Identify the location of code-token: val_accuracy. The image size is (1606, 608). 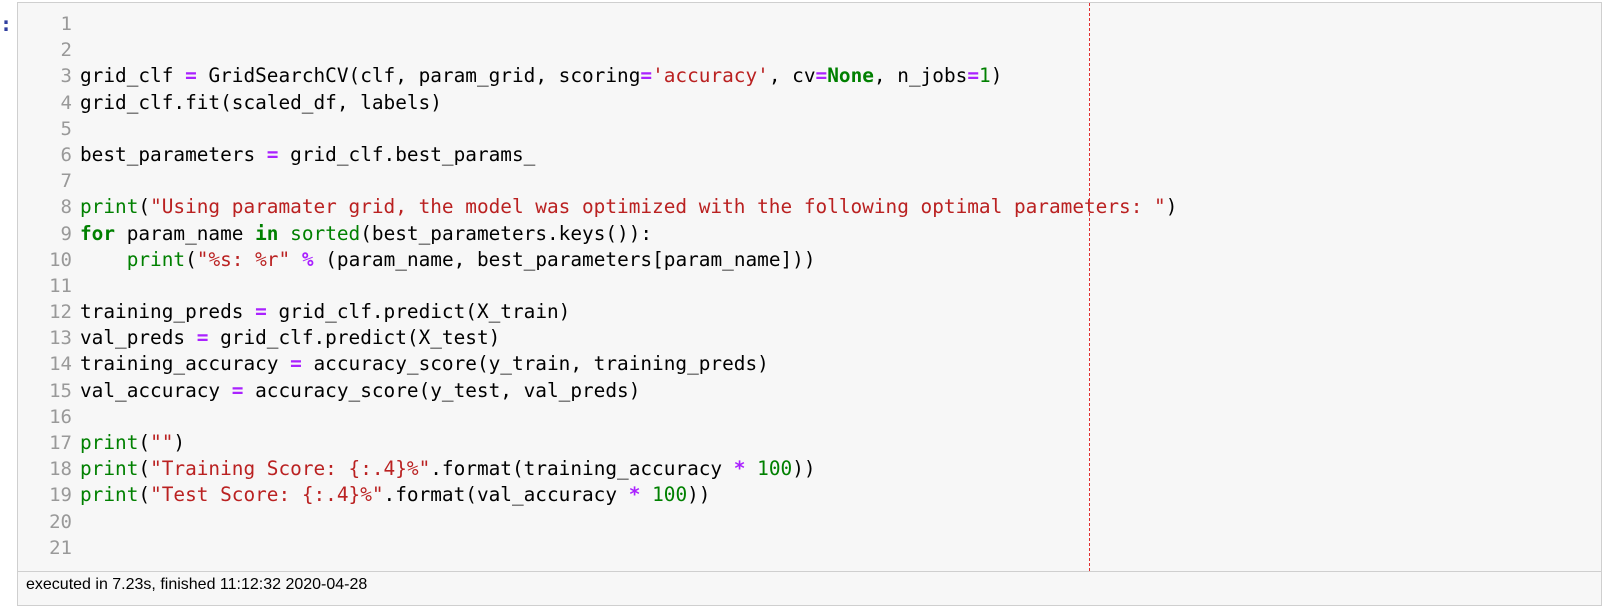
(156, 390).